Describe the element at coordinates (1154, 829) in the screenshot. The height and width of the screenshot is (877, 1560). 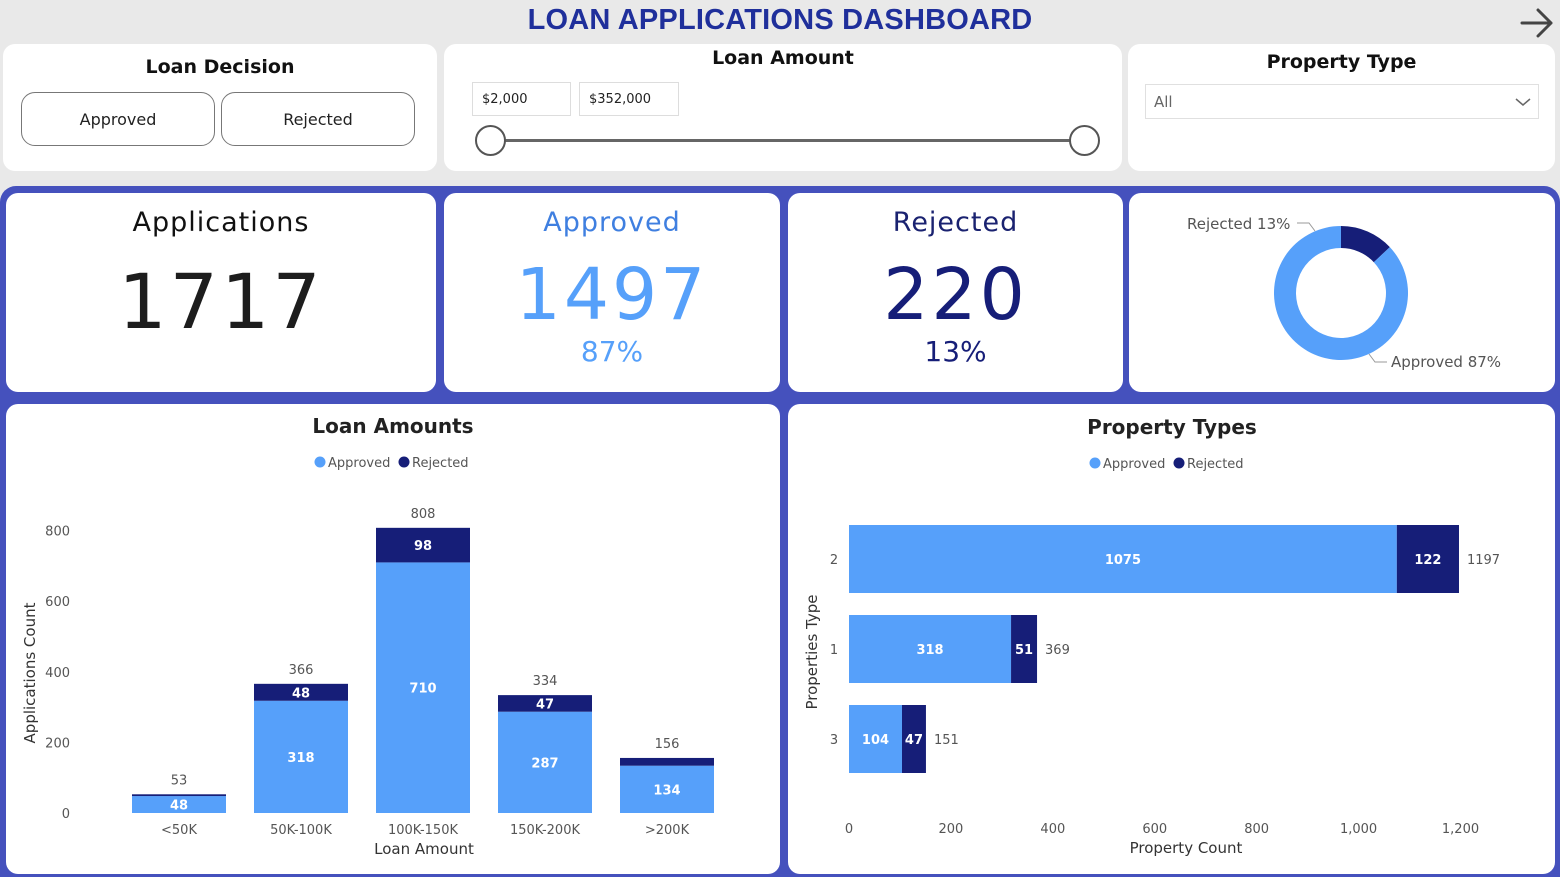
I see `x-tick-label: 600` at that location.